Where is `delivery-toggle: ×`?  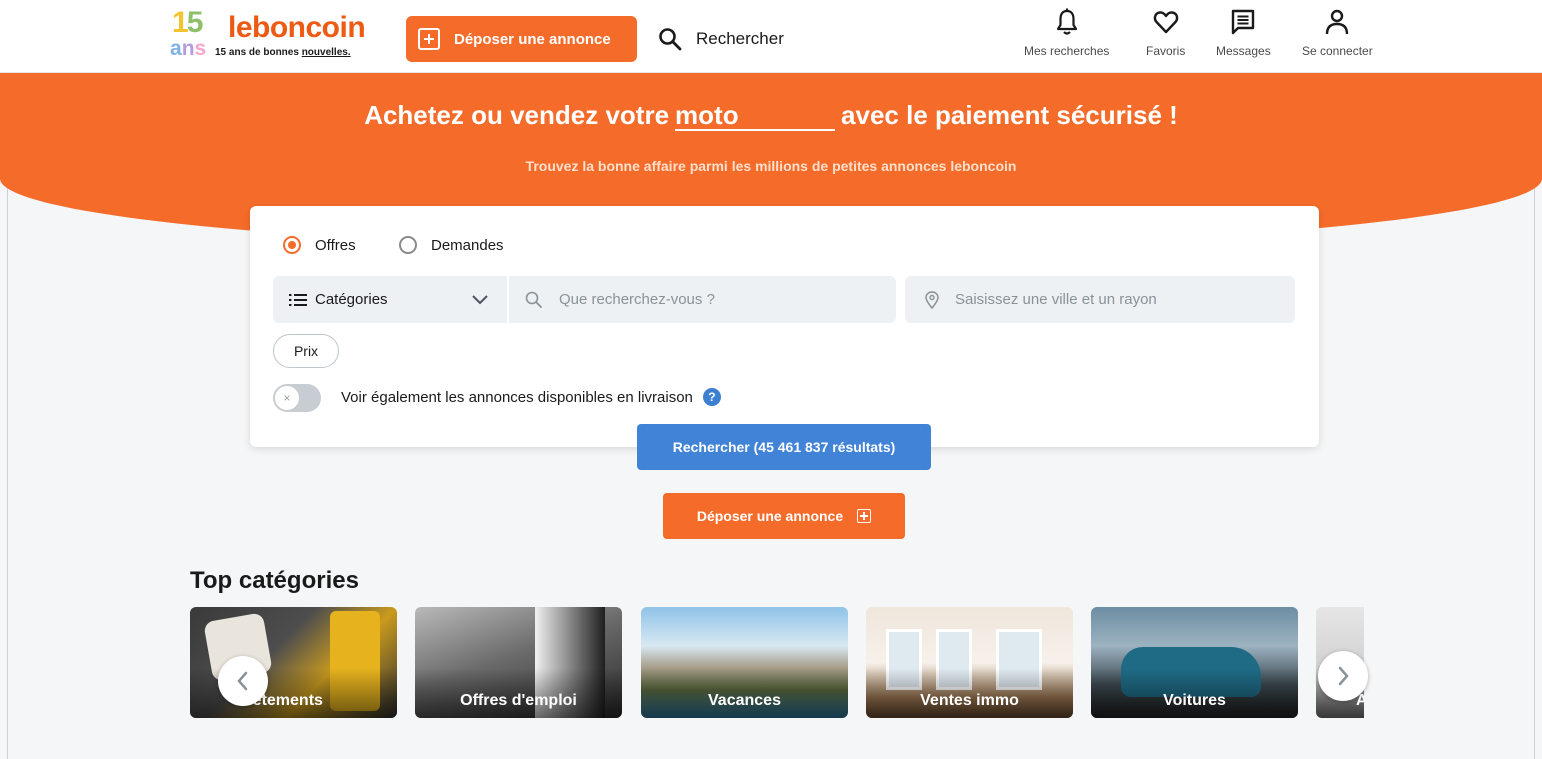 delivery-toggle: × is located at coordinates (297, 398).